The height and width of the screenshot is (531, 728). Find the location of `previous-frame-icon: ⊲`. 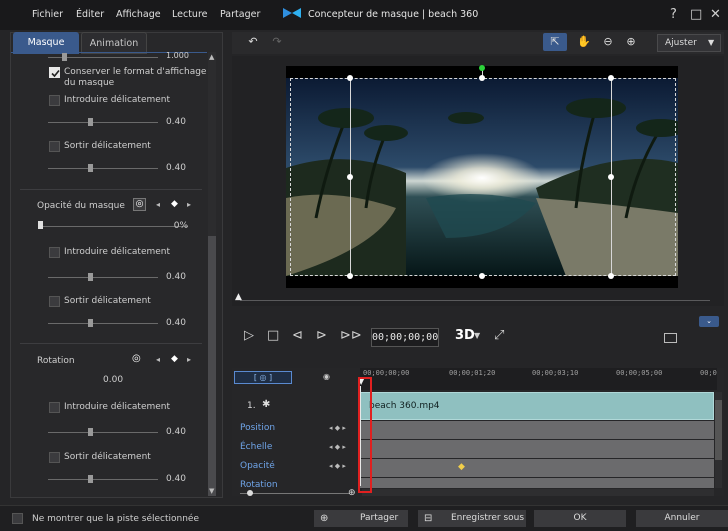

previous-frame-icon: ⊲ is located at coordinates (297, 335).